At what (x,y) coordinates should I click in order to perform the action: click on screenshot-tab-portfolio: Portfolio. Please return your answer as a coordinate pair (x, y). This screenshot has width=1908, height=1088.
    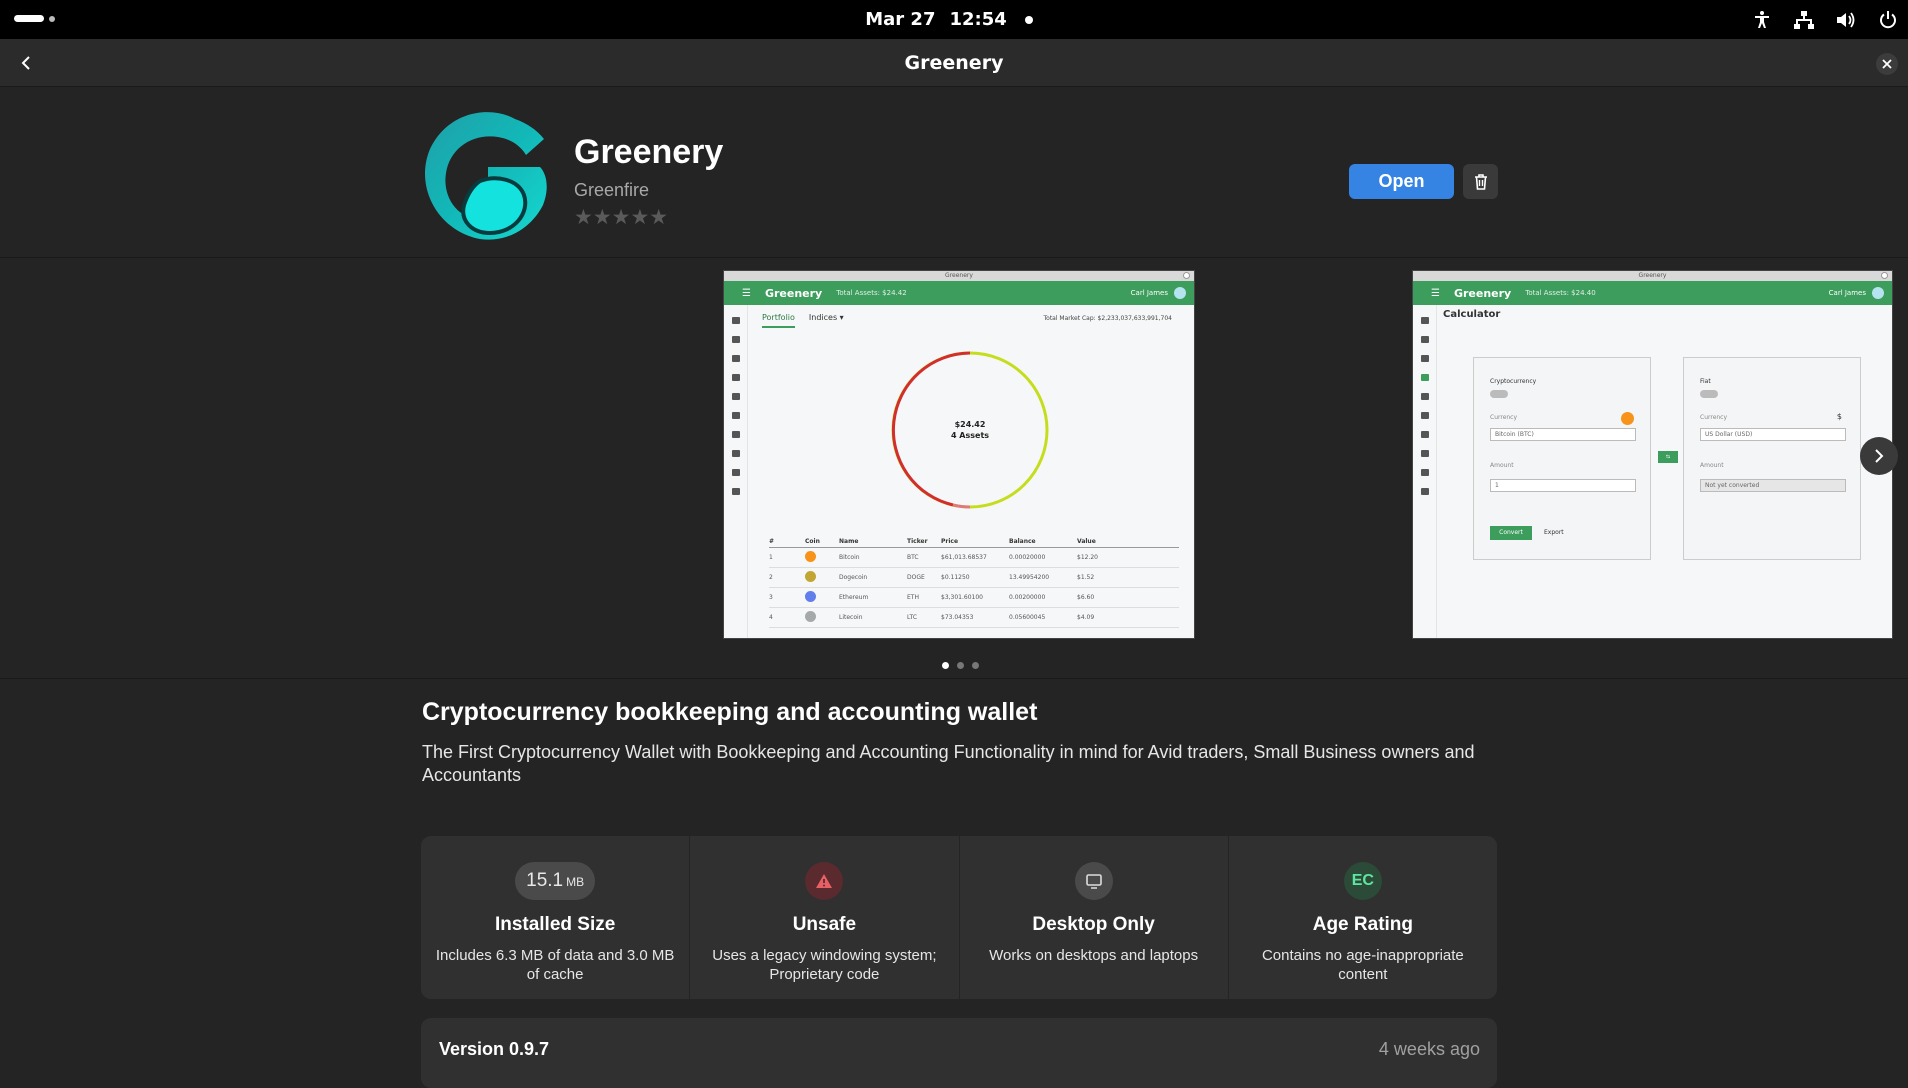
    Looking at the image, I should click on (778, 320).